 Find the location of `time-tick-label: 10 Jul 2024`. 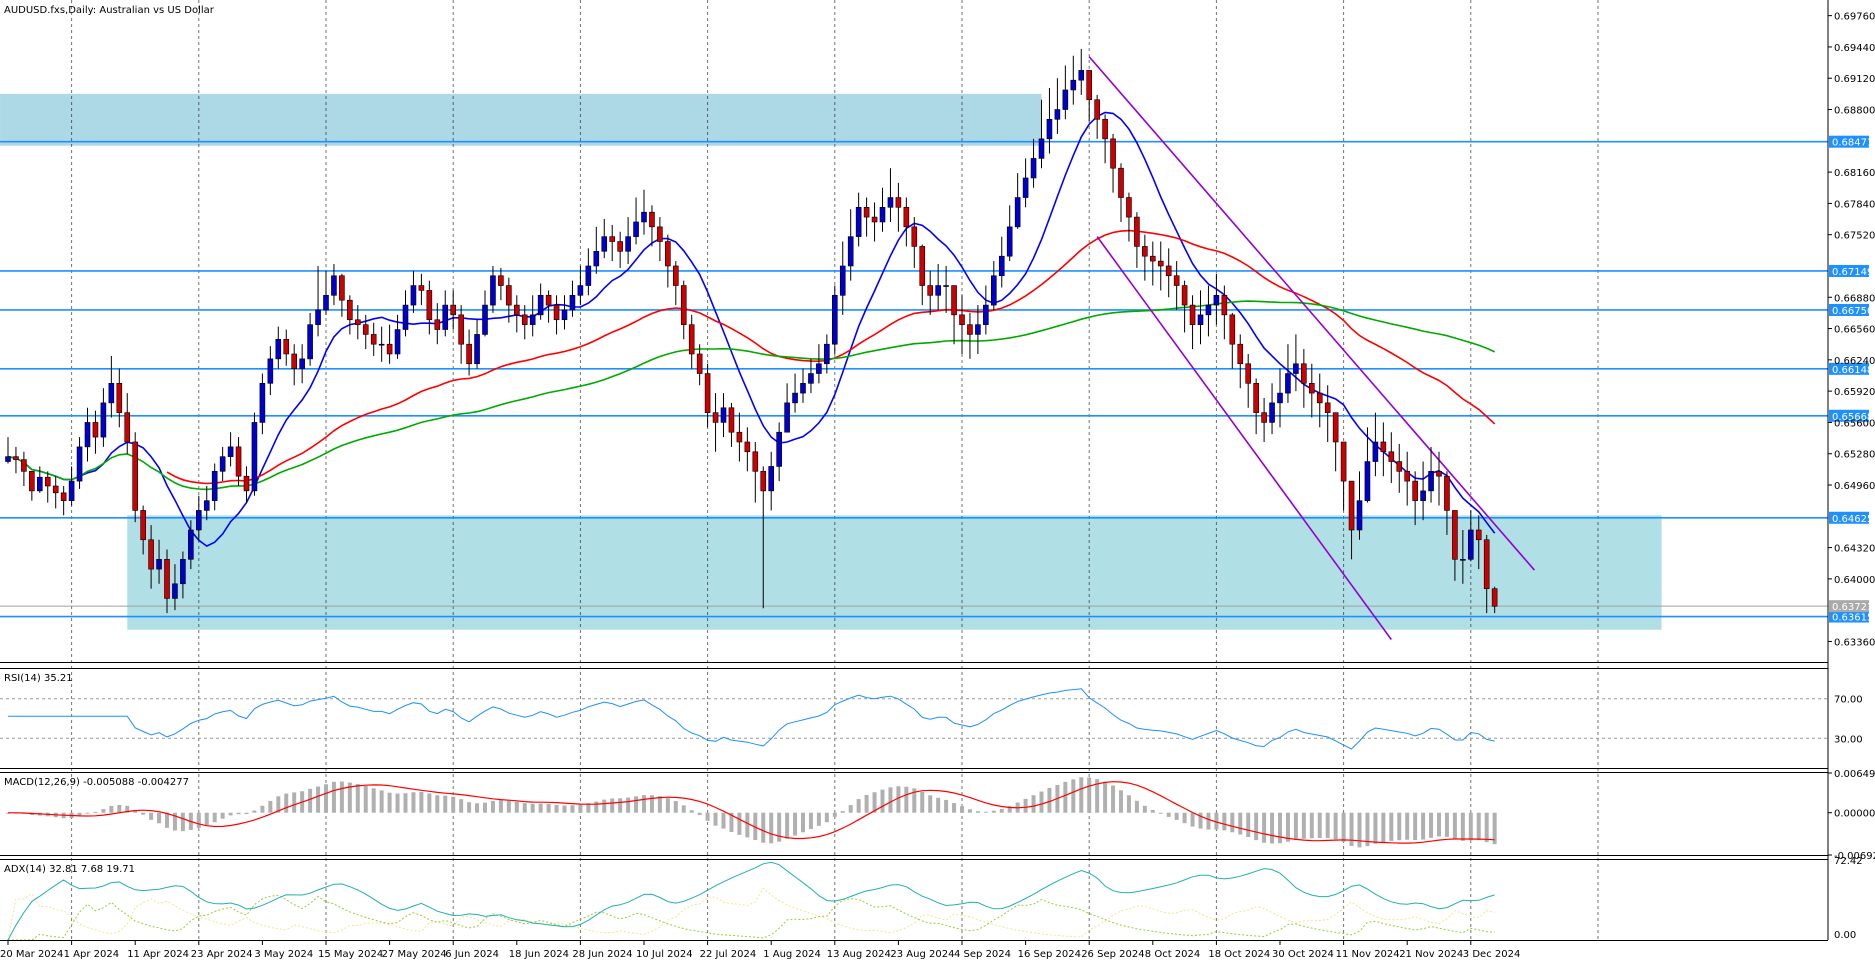

time-tick-label: 10 Jul 2024 is located at coordinates (664, 954).